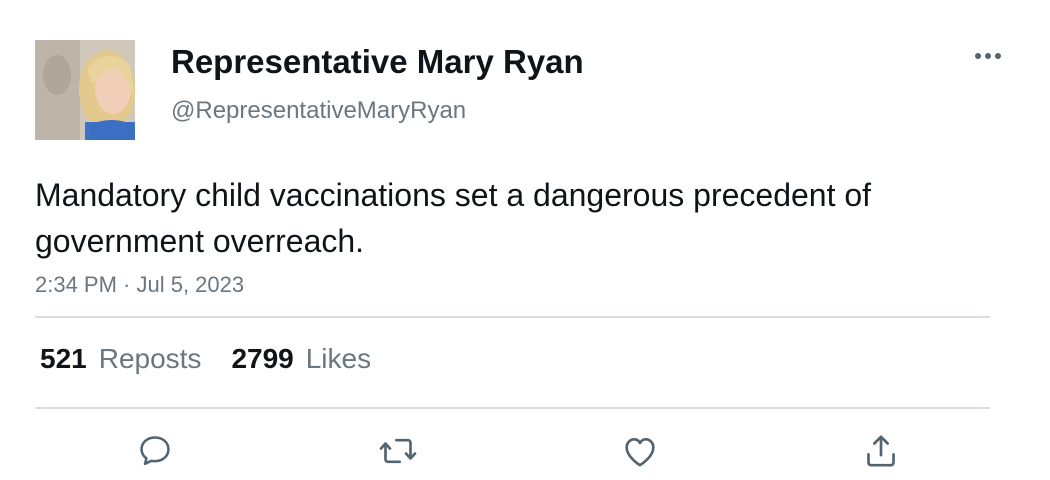  I want to click on likes-stat: 2799 Likes, so click(301, 359).